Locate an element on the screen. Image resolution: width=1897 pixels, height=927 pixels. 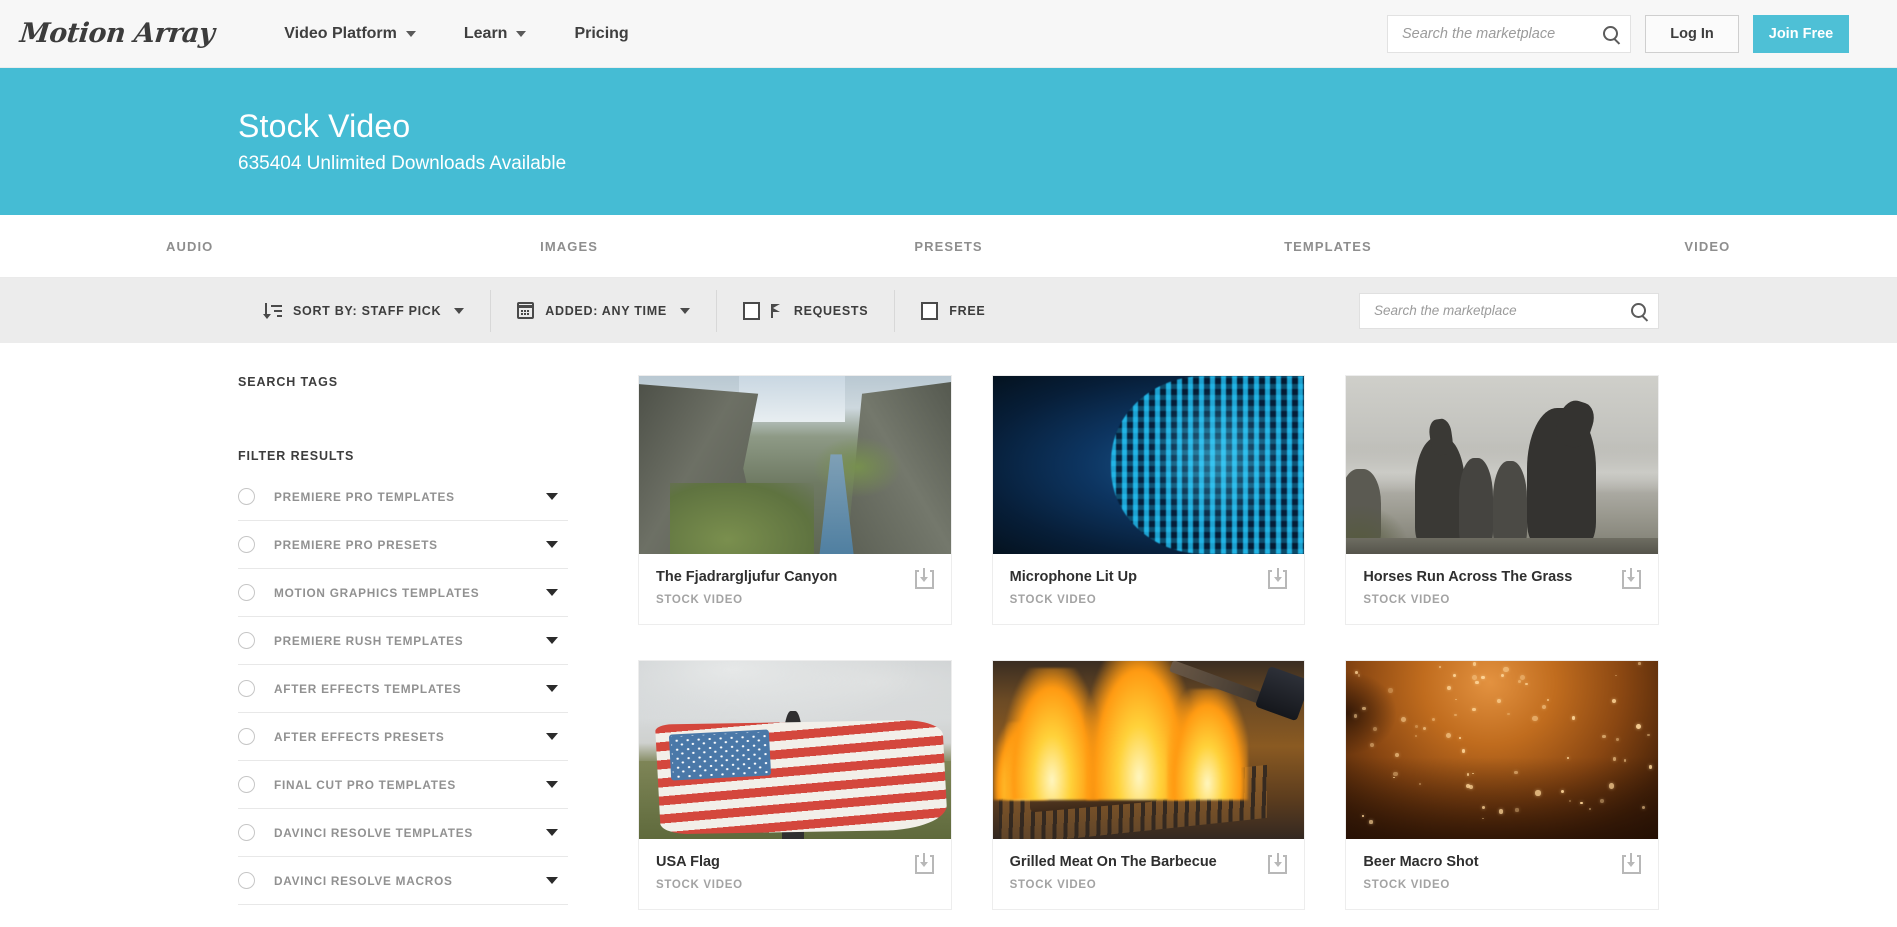
filter-label: FINAL CUT PRO TEMPLATES is located at coordinates (365, 784).